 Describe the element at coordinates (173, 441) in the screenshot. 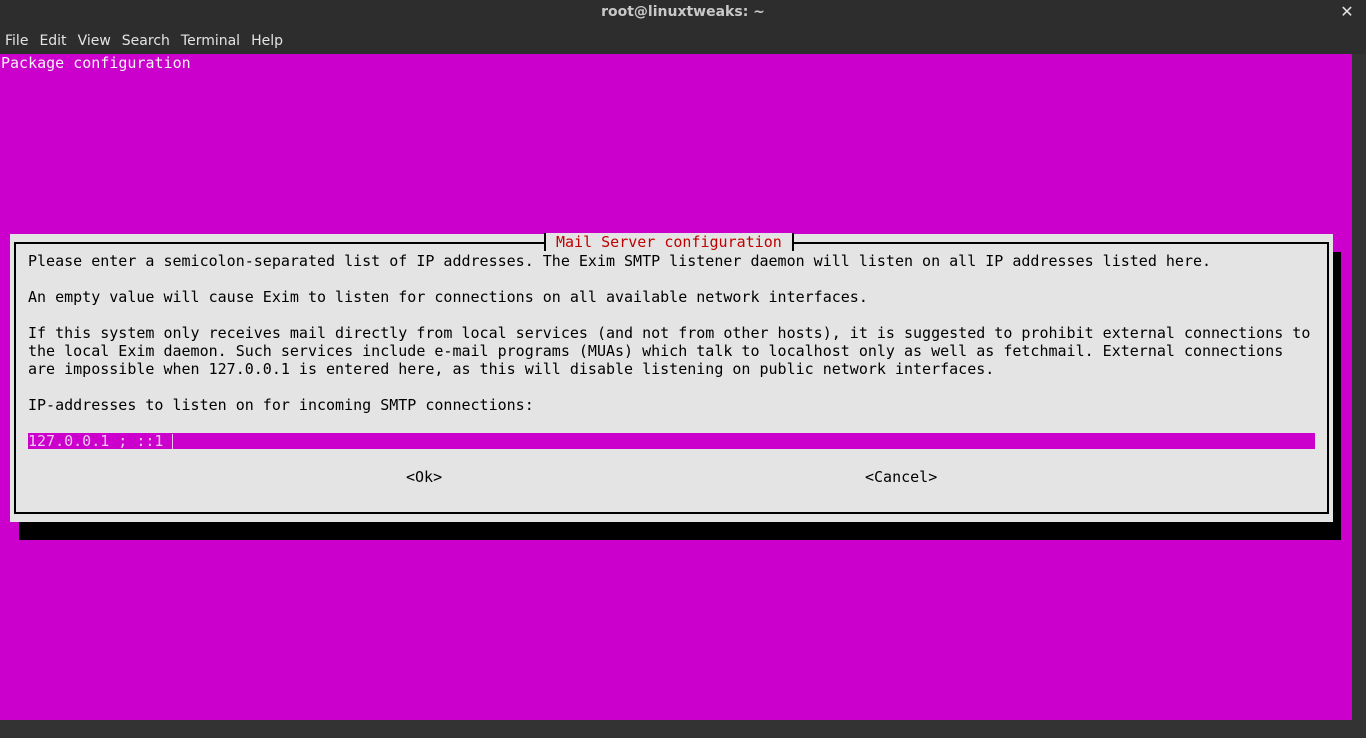

I see `text-cursor` at that location.